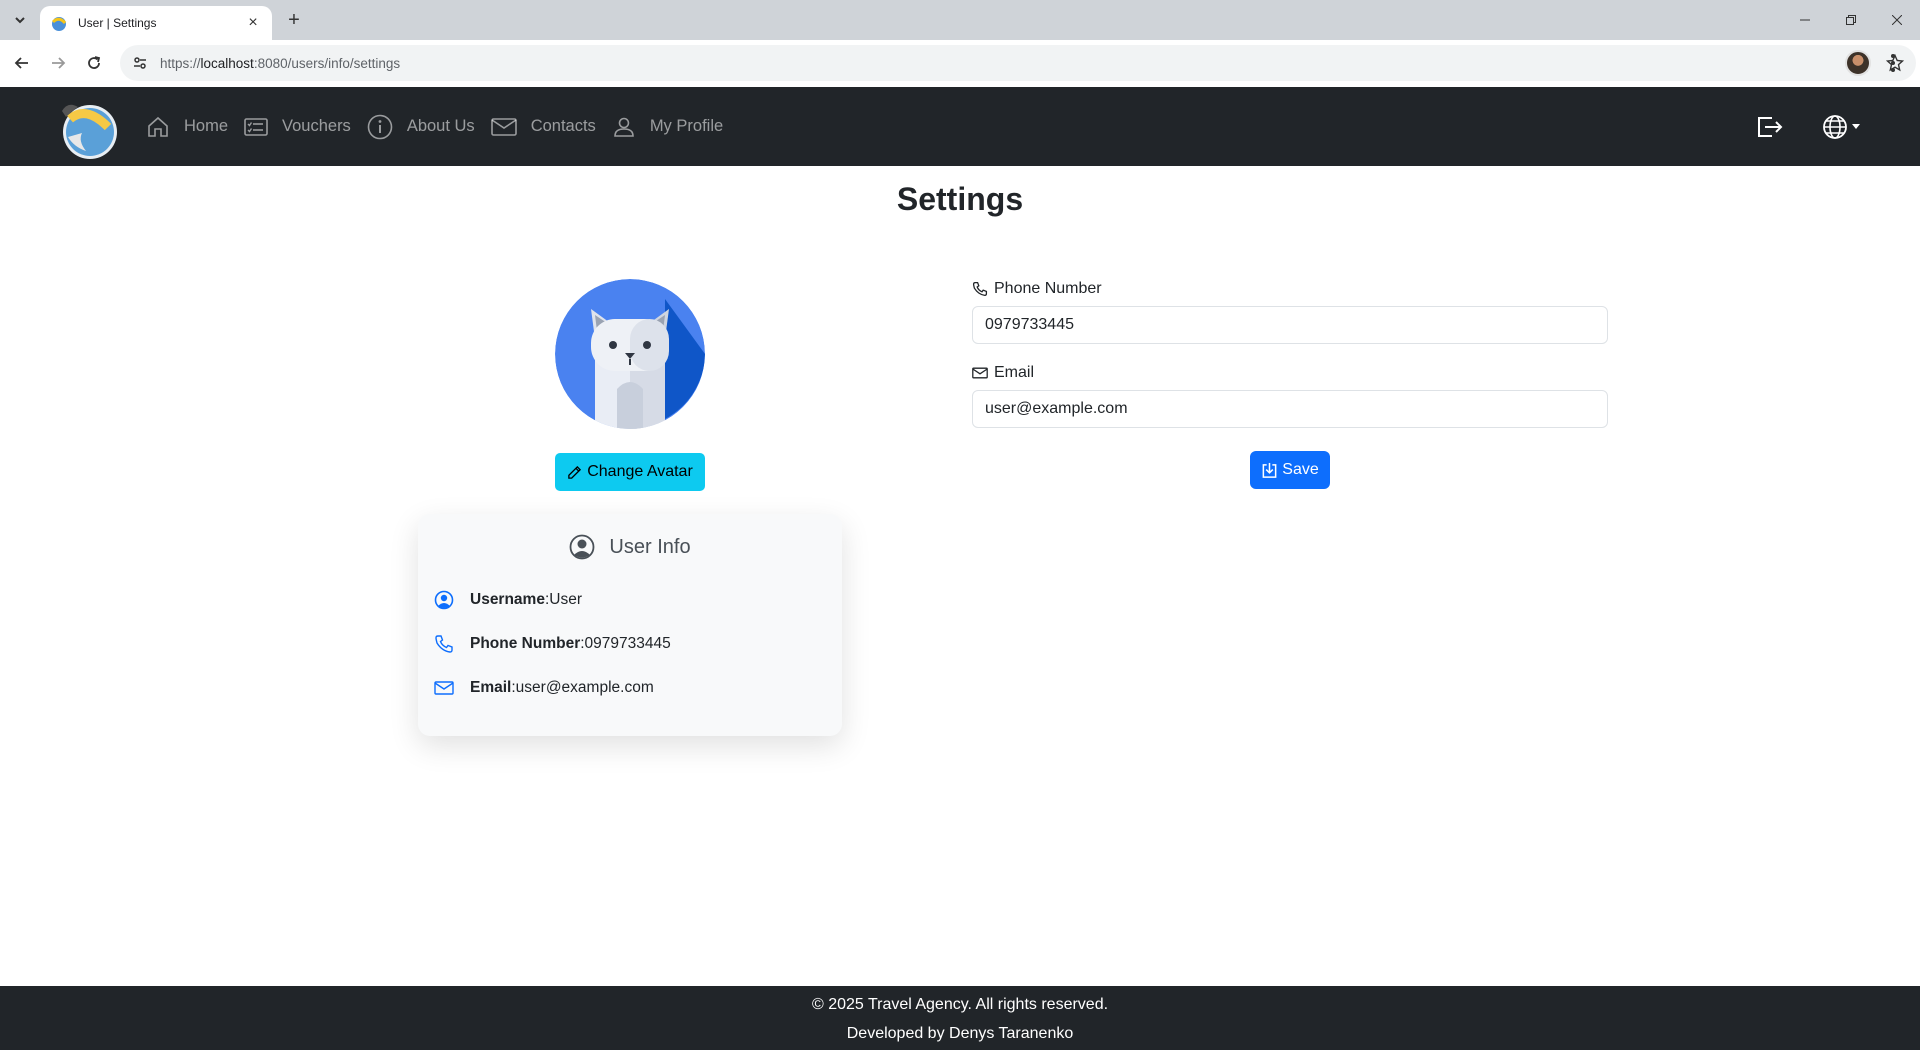 Image resolution: width=1920 pixels, height=1050 pixels. I want to click on phone-label: Phone Number, so click(525, 643).